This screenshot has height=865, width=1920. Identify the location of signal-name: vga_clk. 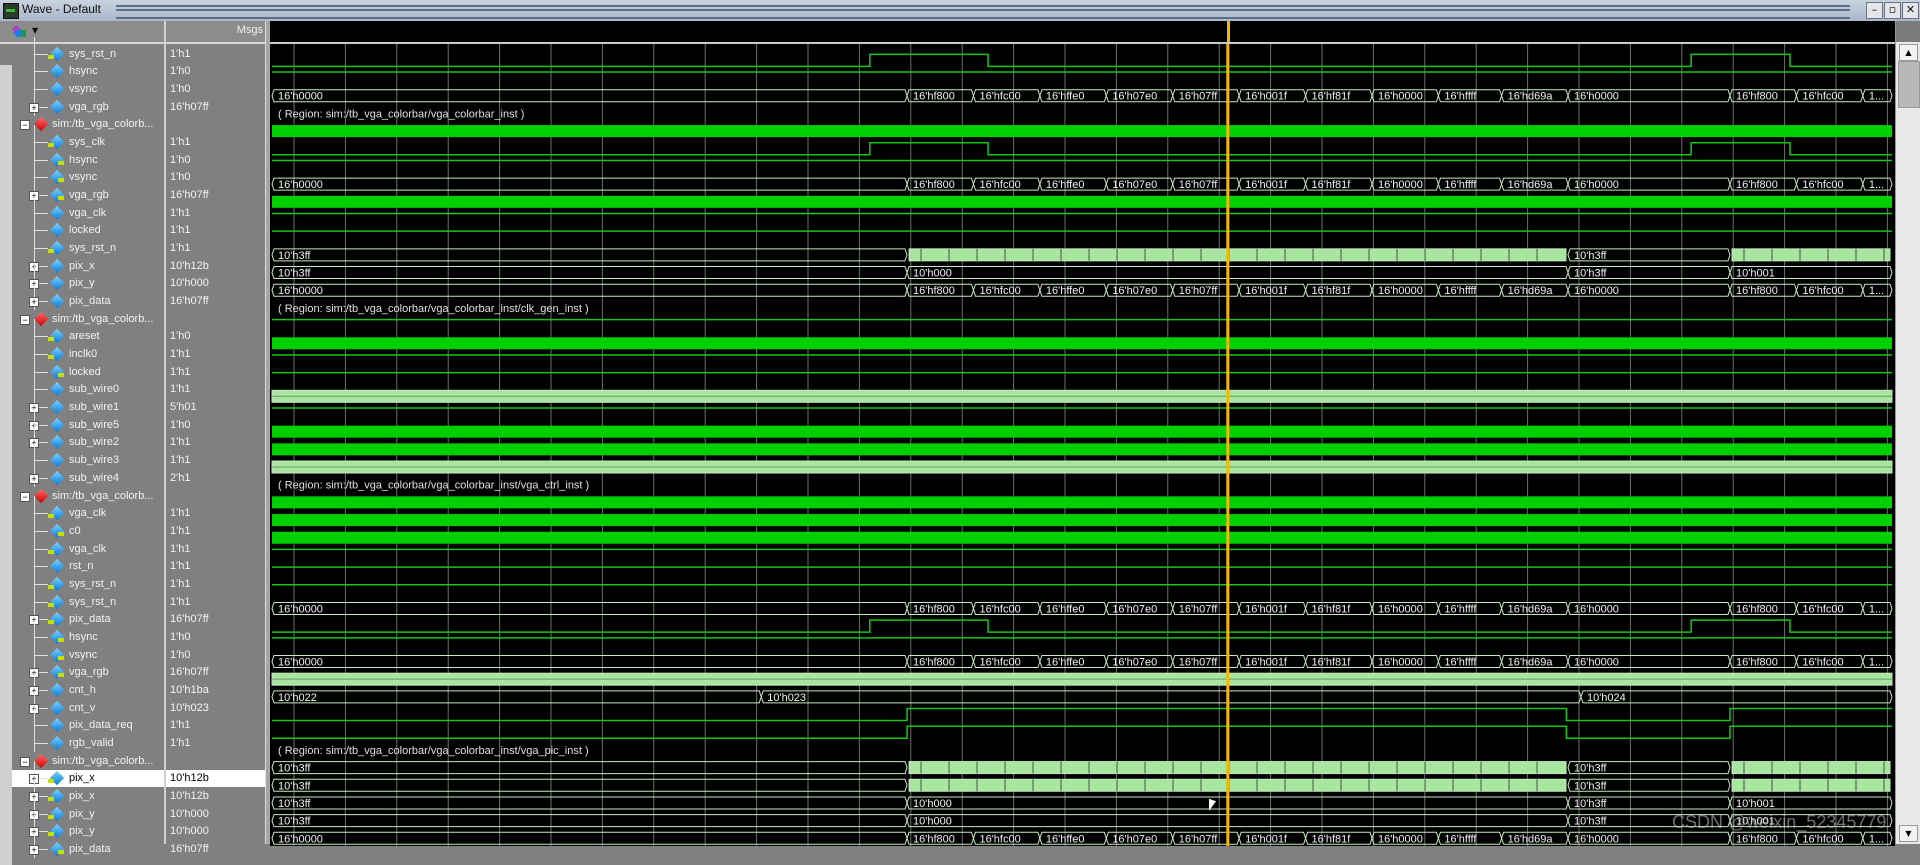
(88, 513).